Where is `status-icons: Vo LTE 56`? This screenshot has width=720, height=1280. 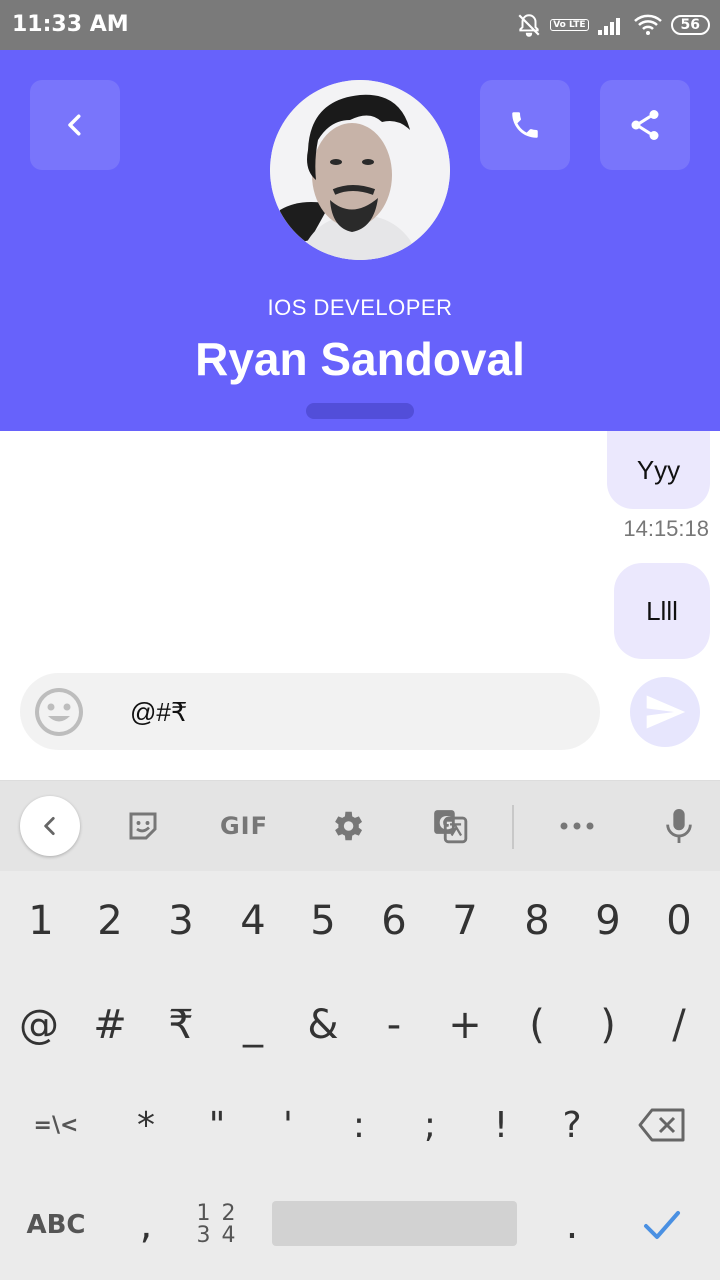 status-icons: Vo LTE 56 is located at coordinates (613, 25).